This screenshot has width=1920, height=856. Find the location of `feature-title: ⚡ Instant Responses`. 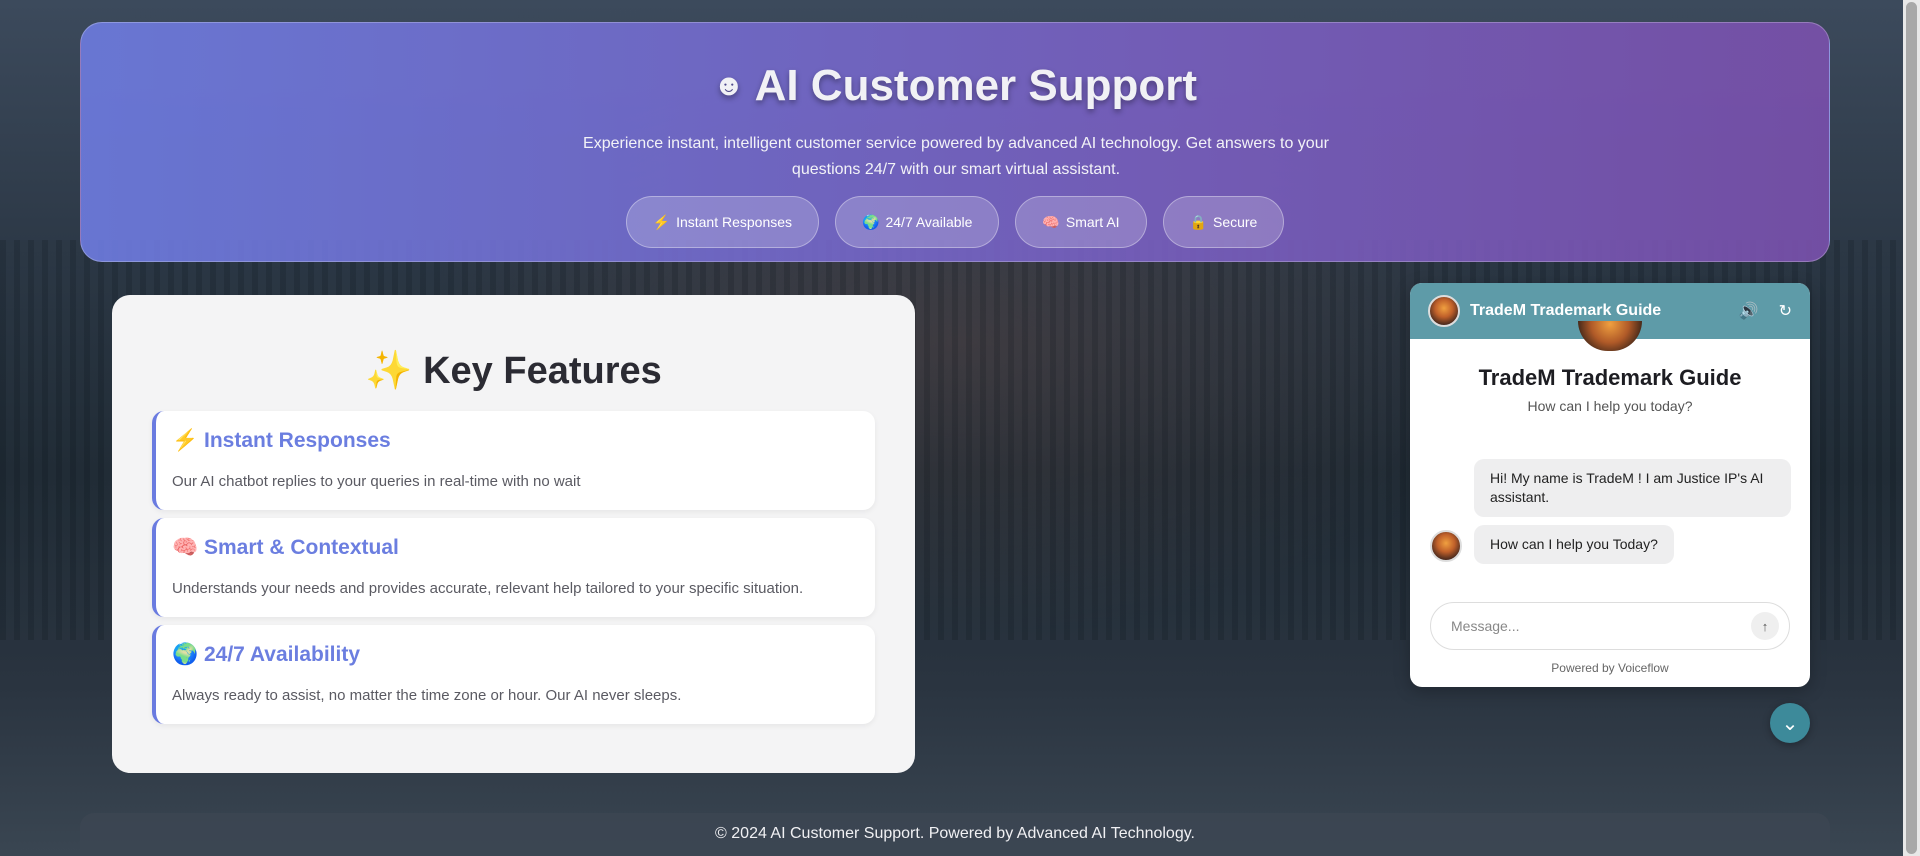

feature-title: ⚡ Instant Responses is located at coordinates (281, 440).